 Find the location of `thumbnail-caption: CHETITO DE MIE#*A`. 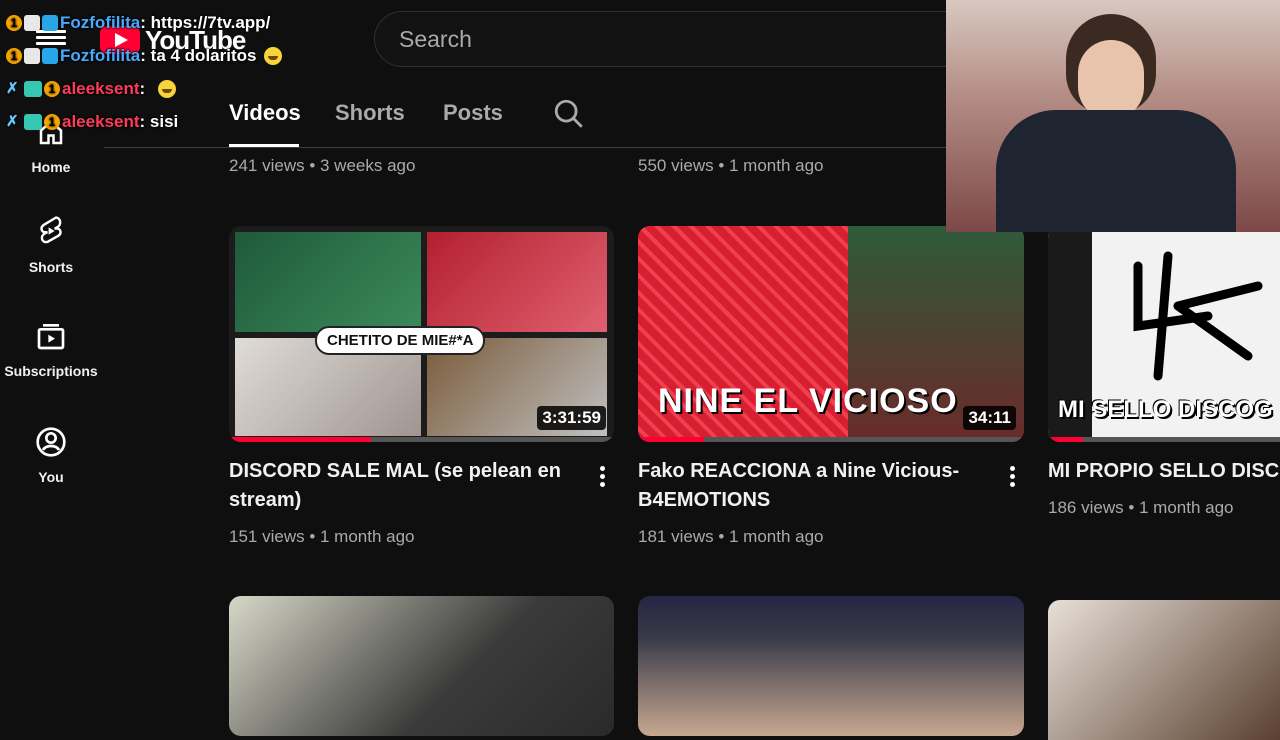

thumbnail-caption: CHETITO DE MIE#*A is located at coordinates (400, 340).